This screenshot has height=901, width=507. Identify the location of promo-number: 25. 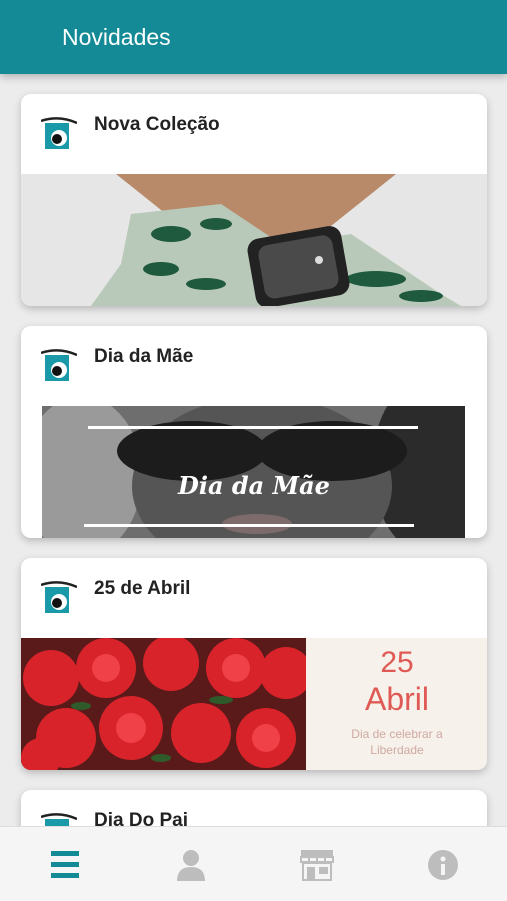
(396, 662).